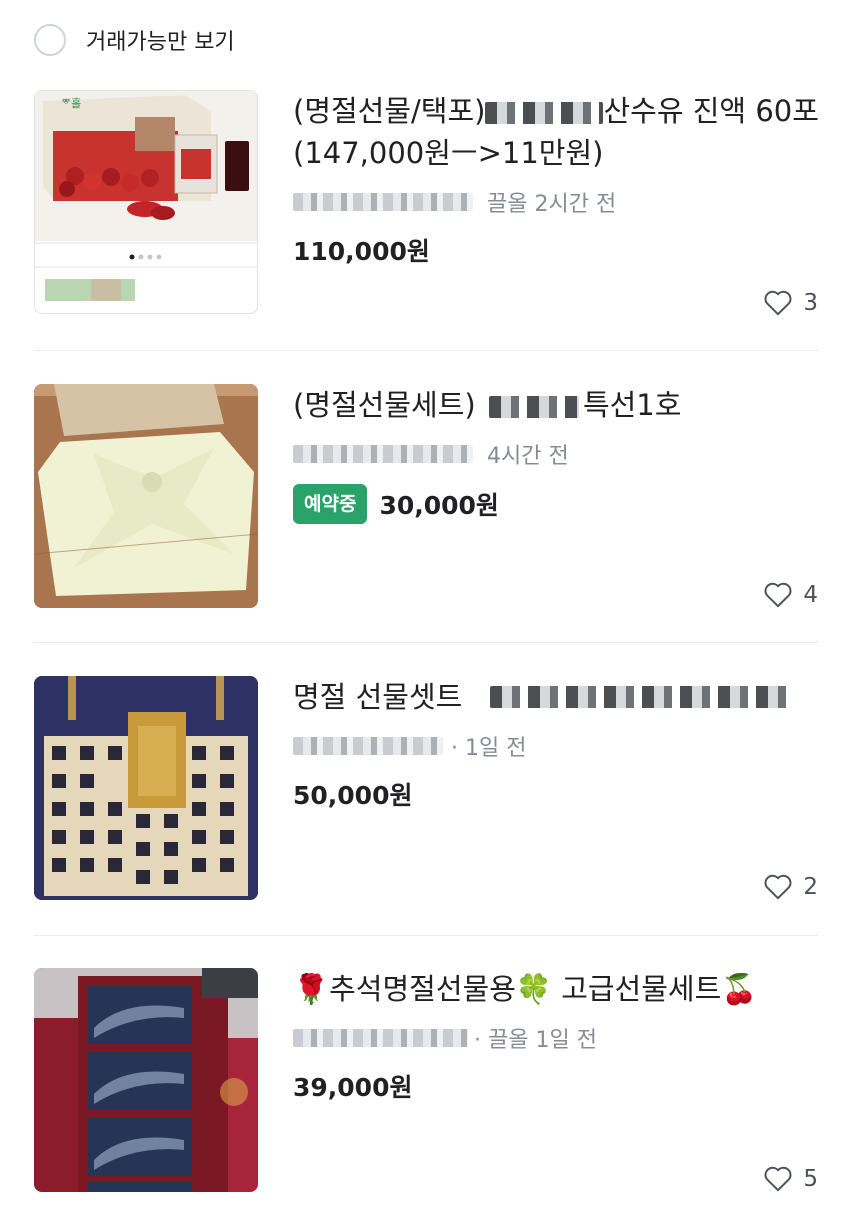 The image size is (849, 1225). I want to click on item-price: 110,000원, so click(361, 251).